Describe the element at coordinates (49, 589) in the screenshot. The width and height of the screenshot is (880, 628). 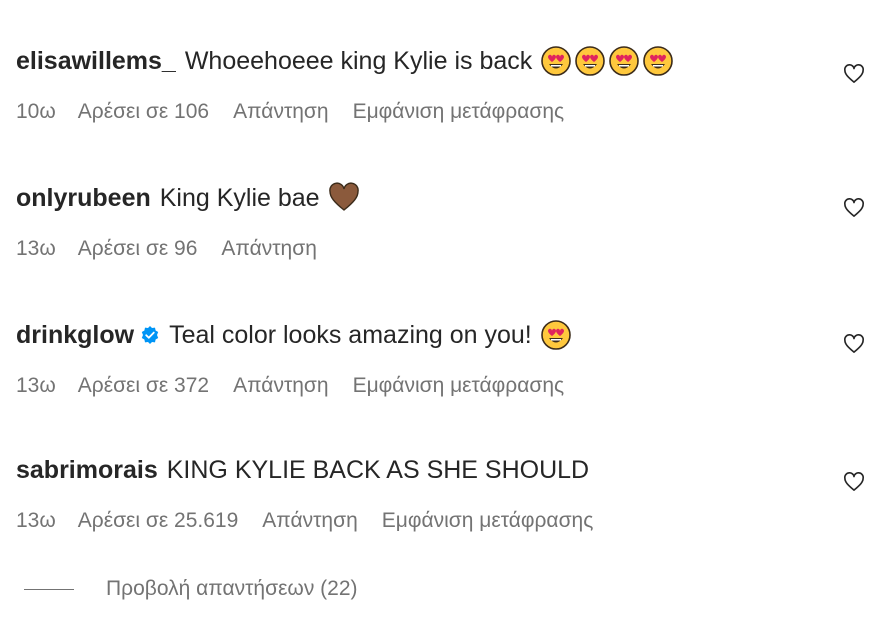
I see `replies-divider-line` at that location.